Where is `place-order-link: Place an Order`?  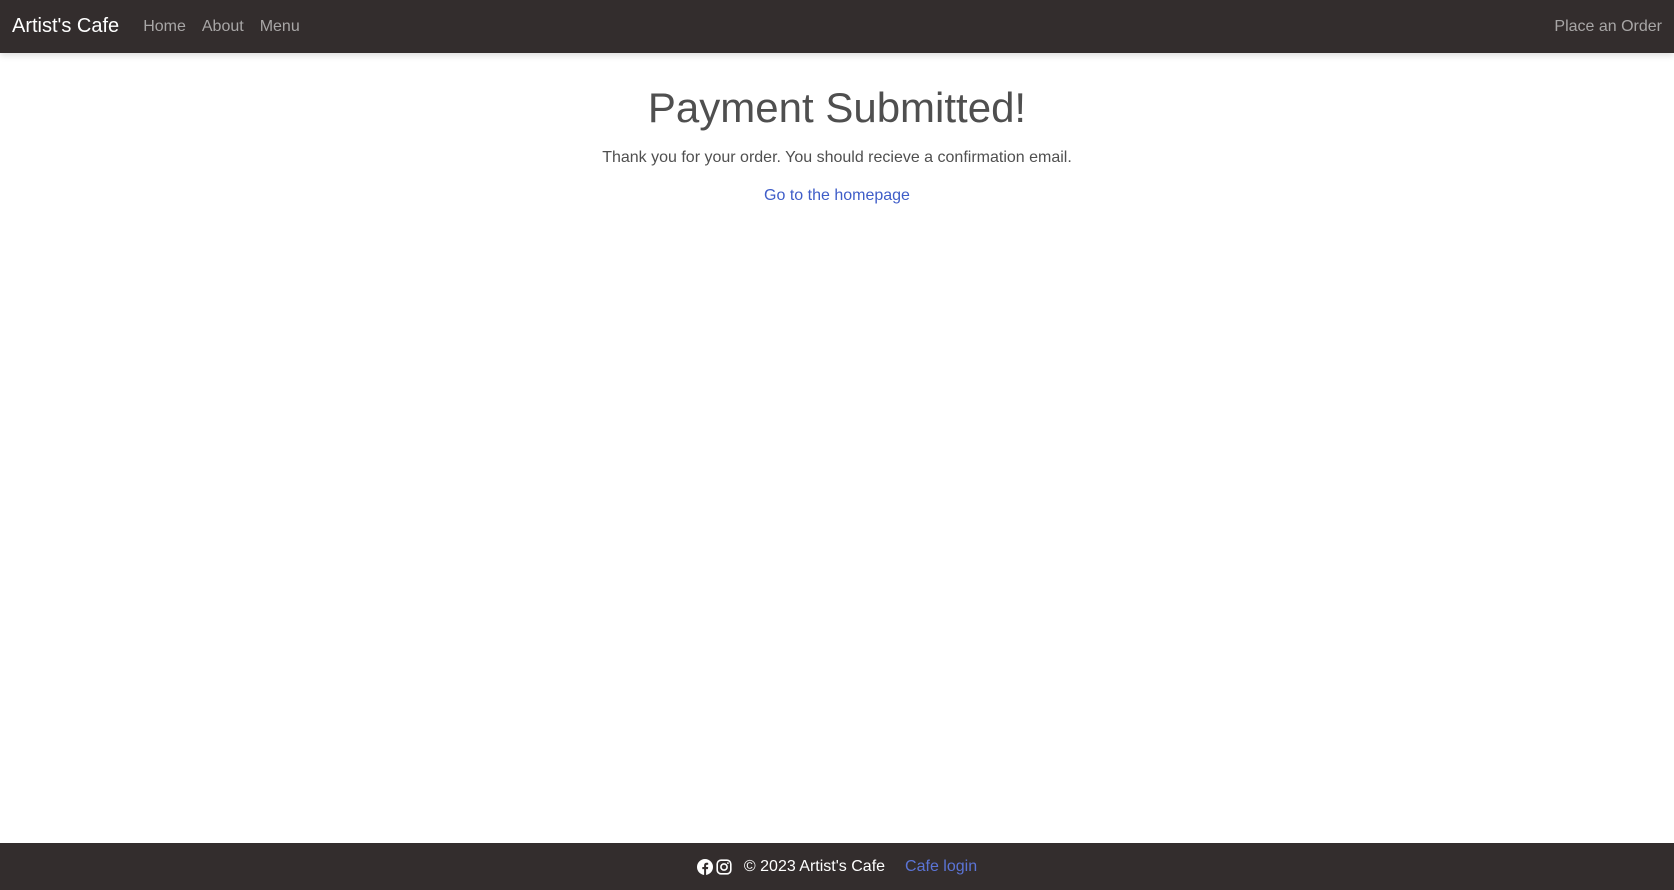
place-order-link: Place an Order is located at coordinates (1608, 27).